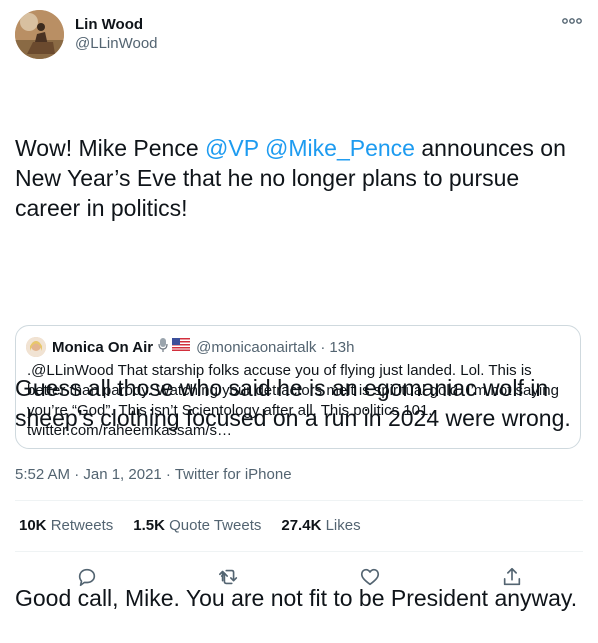 Image resolution: width=598 pixels, height=643 pixels. I want to click on retweet-count: 10K, so click(33, 525).